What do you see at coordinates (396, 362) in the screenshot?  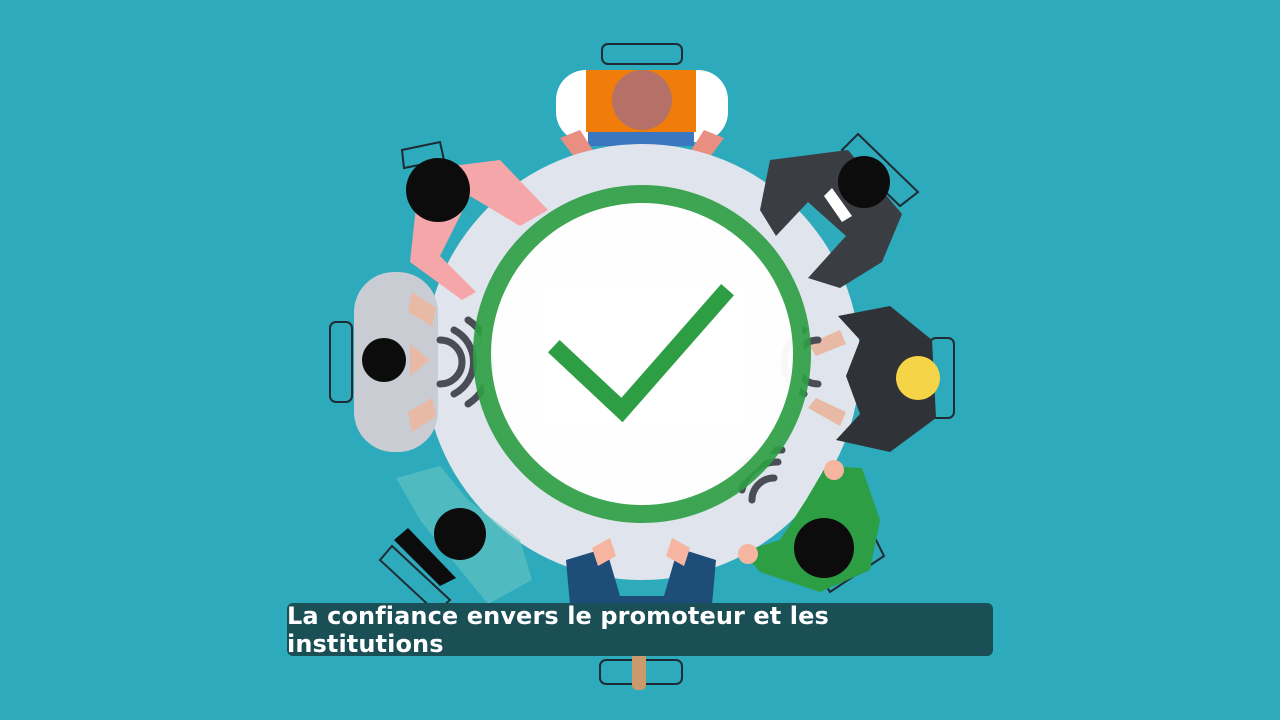 I see `person-left` at bounding box center [396, 362].